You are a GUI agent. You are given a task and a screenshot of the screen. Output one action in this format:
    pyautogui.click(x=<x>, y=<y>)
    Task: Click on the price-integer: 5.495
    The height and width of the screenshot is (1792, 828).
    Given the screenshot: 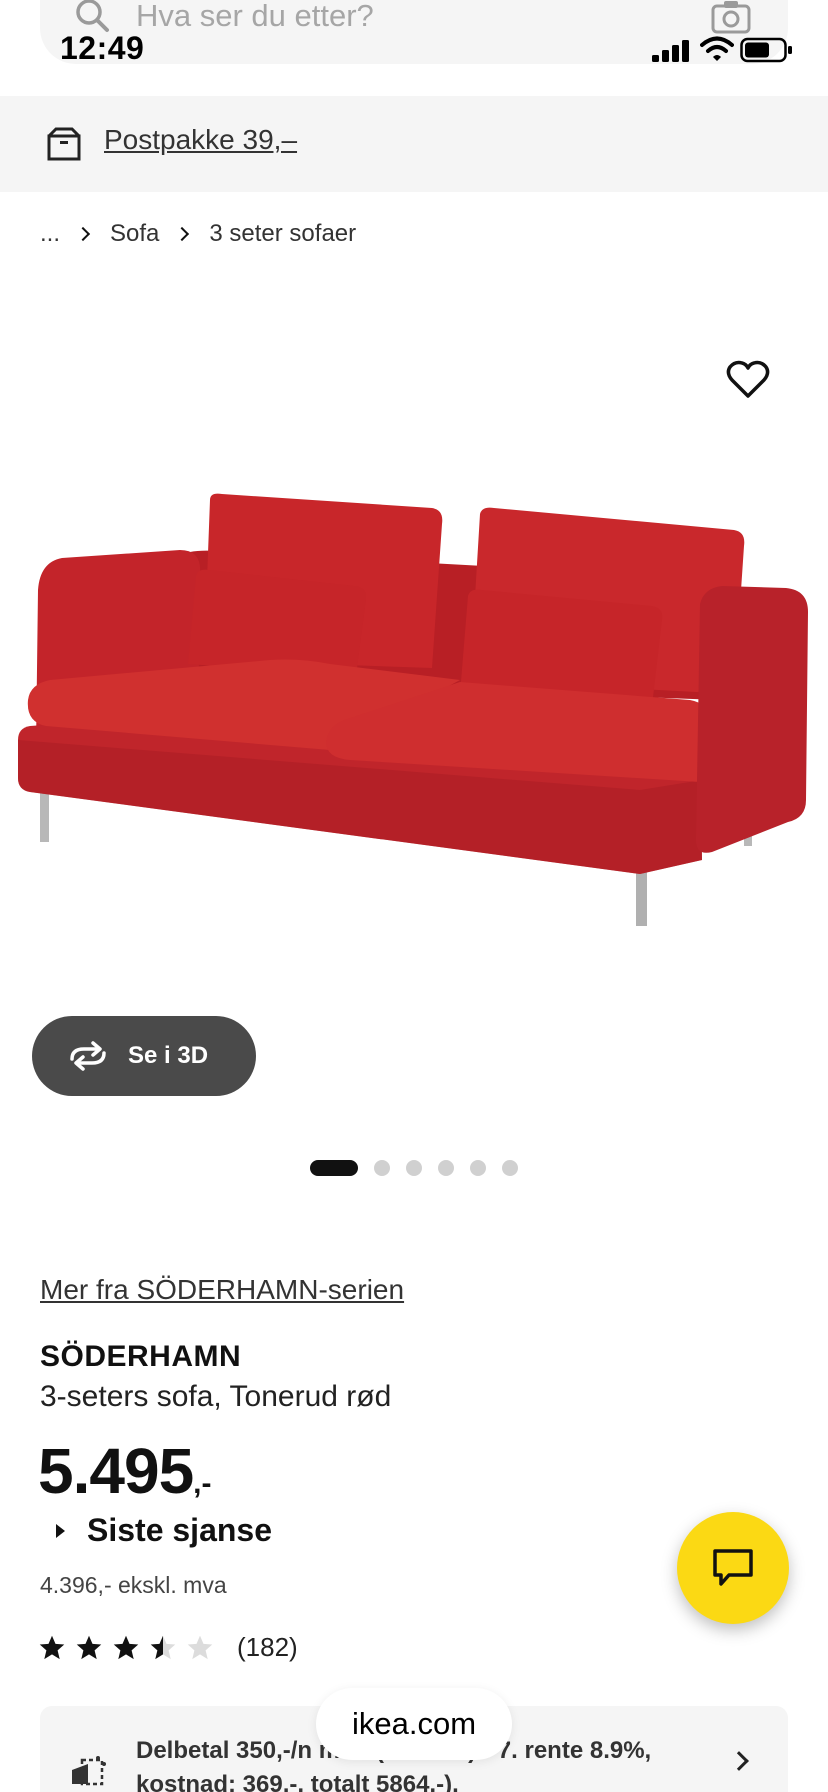 What is the action you would take?
    pyautogui.click(x=116, y=1471)
    